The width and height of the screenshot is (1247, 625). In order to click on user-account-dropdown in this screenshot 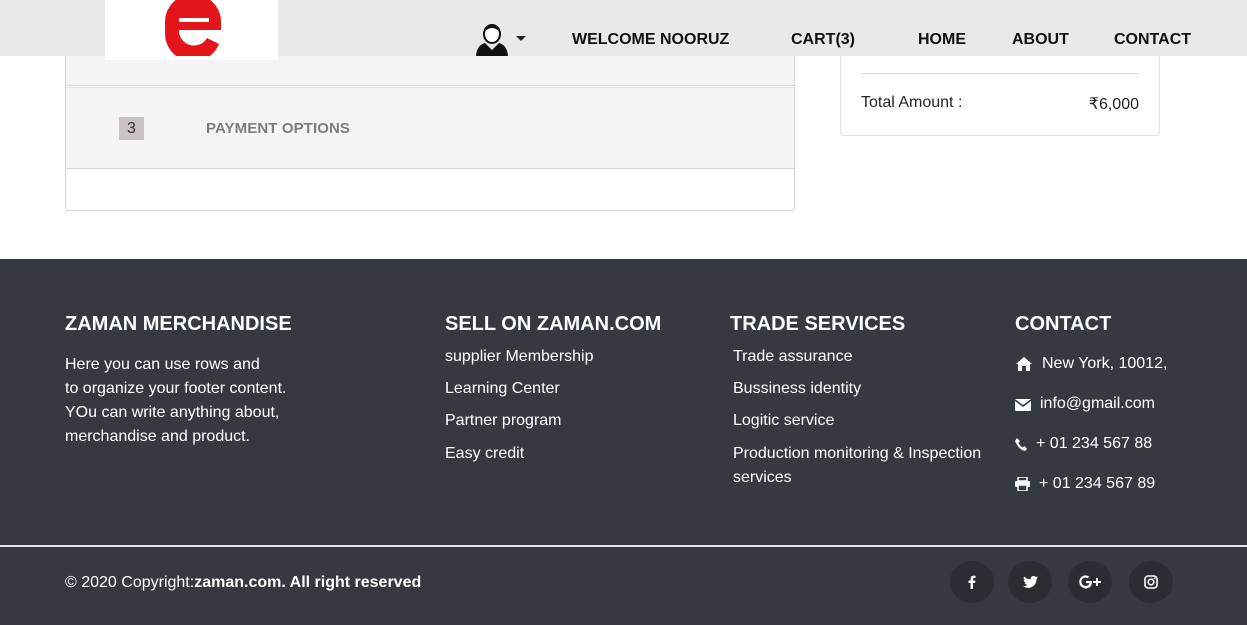, I will do `click(502, 40)`.